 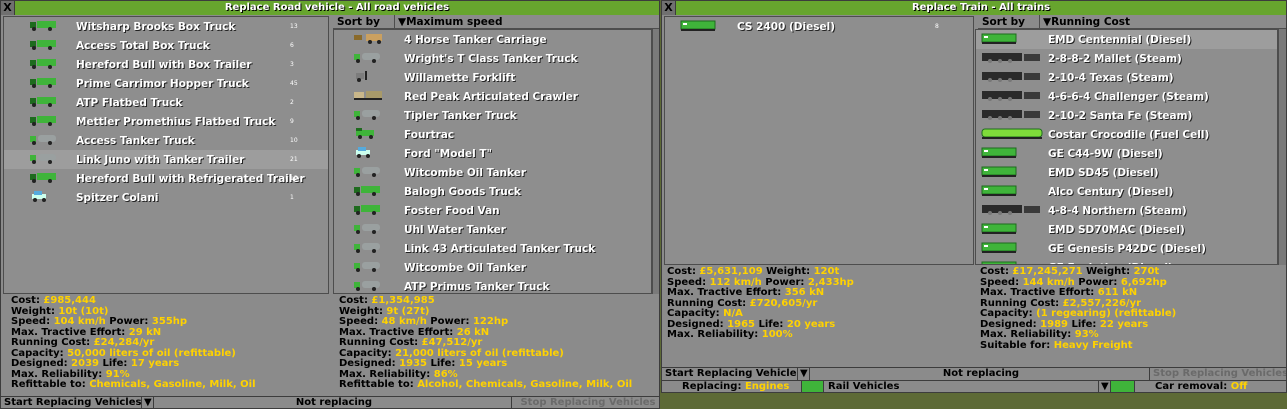 I want to click on train-scrollbar, so click(x=1282, y=147).